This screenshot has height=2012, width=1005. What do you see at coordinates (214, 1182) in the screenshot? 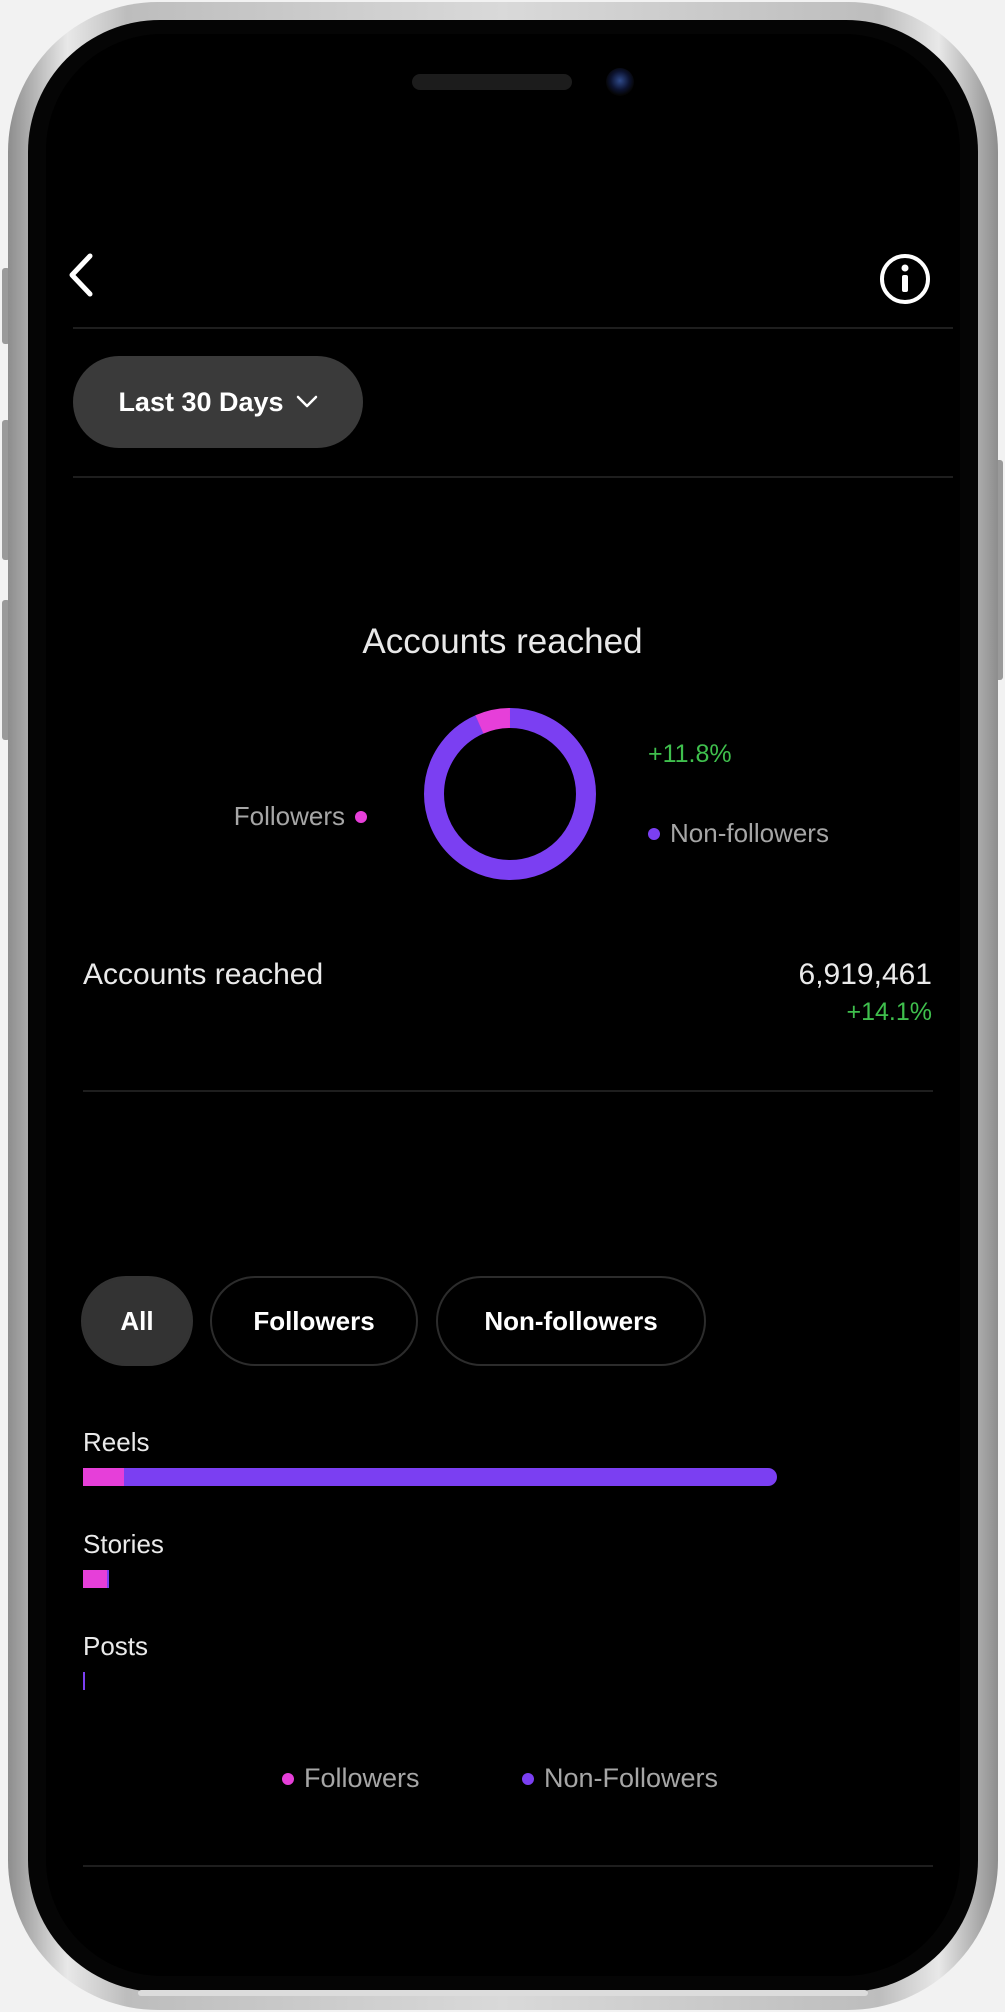
I see `content-type-title: By content type` at bounding box center [214, 1182].